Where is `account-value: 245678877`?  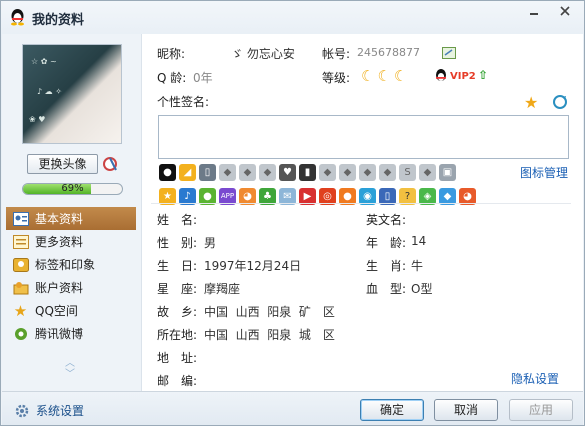
account-value: 245678877 is located at coordinates (388, 52).